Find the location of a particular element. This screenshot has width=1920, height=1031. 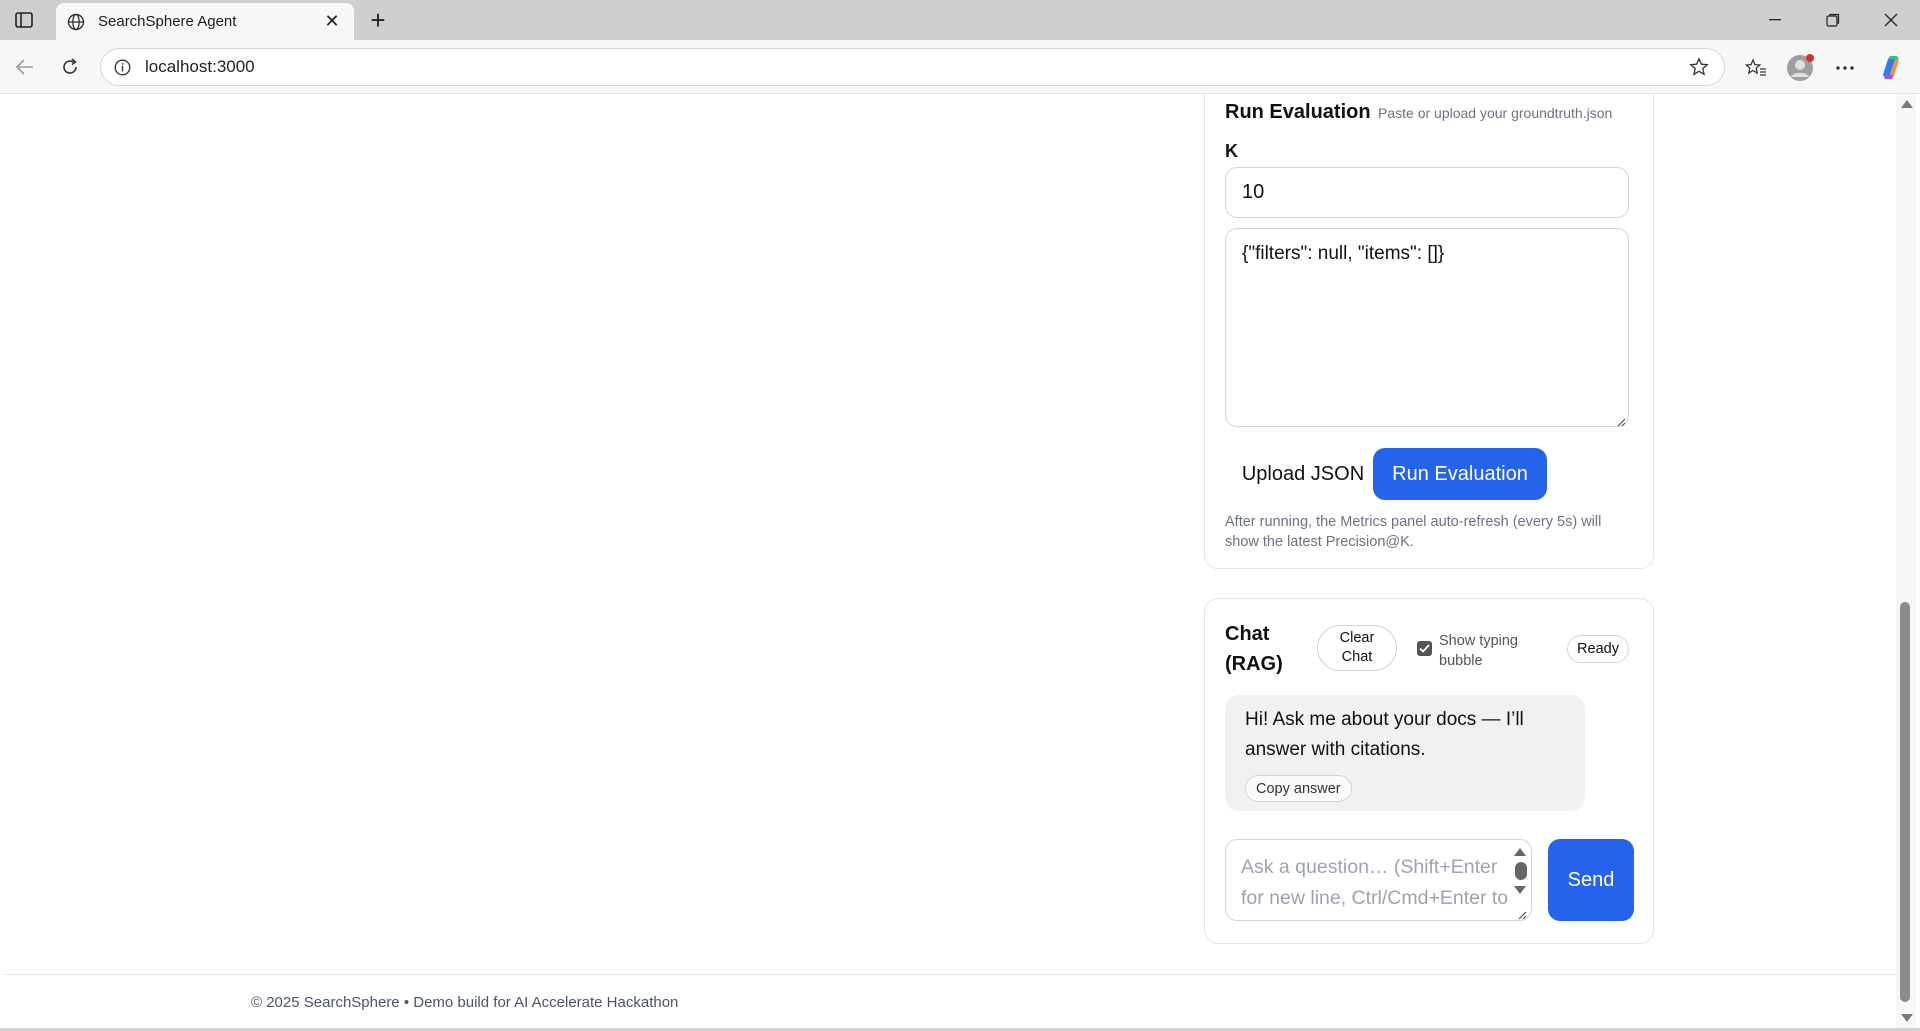

reload-icon is located at coordinates (70, 67).